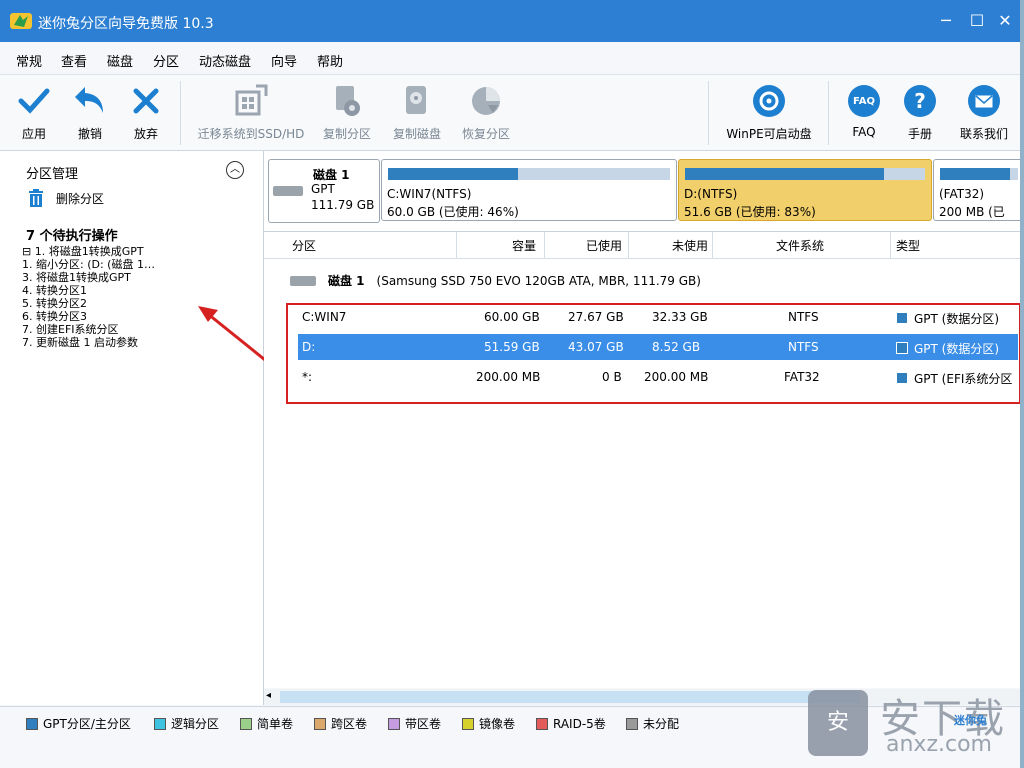 Image resolution: width=1024 pixels, height=768 pixels. What do you see at coordinates (497, 724) in the screenshot?
I see `legend-label: 镜像卷` at bounding box center [497, 724].